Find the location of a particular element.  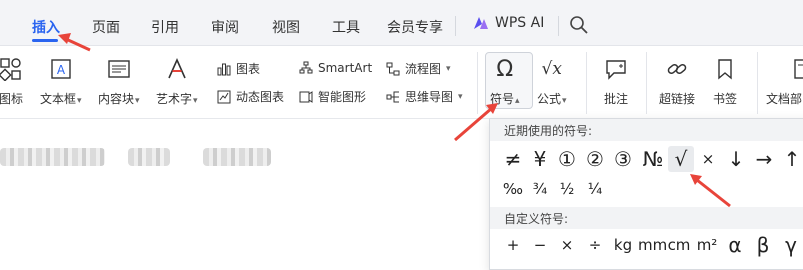

wordart-button: 艺术字▾ is located at coordinates (177, 81).